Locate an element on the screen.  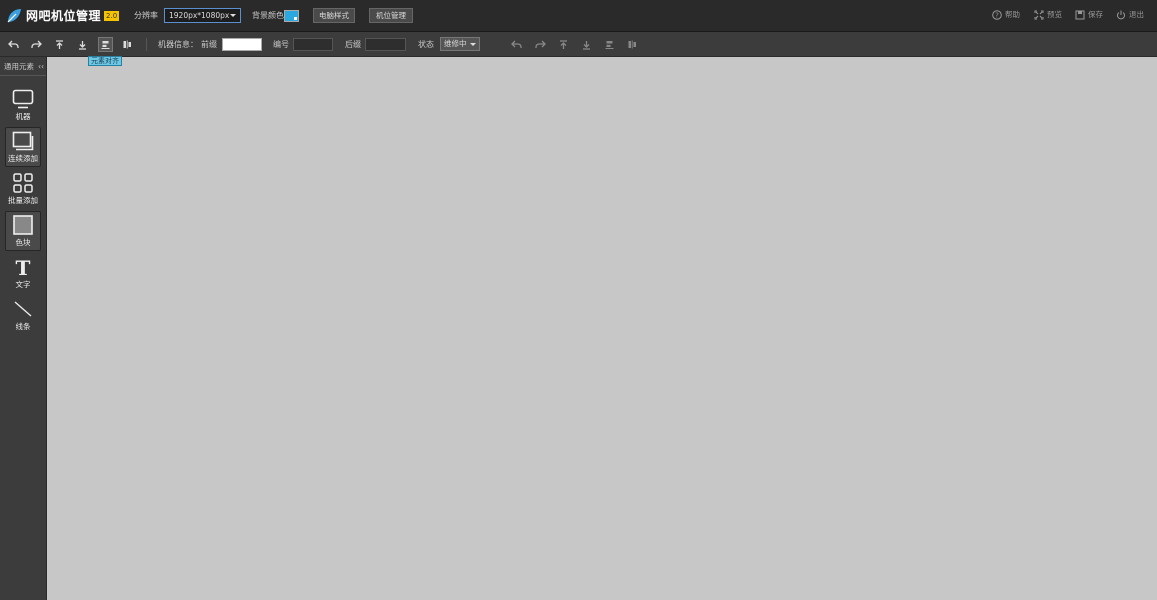
sidebar-title: 通用元素 is located at coordinates (19, 66).